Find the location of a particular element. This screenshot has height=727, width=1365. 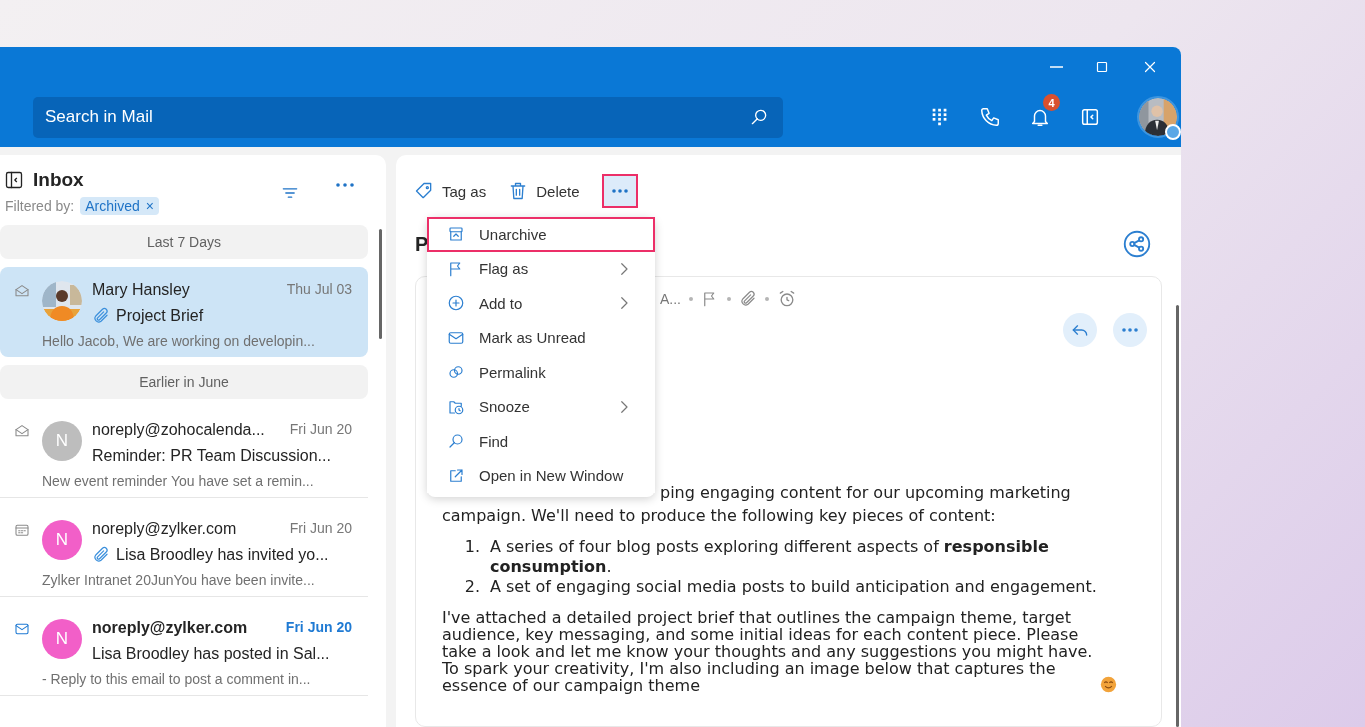

menu-item: Mark as Unread is located at coordinates (541, 337).